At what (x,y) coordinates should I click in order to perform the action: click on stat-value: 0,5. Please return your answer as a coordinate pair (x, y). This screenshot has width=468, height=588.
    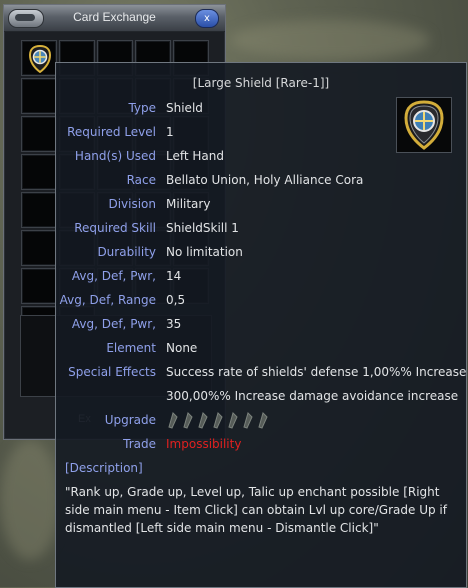
    Looking at the image, I should click on (176, 300).